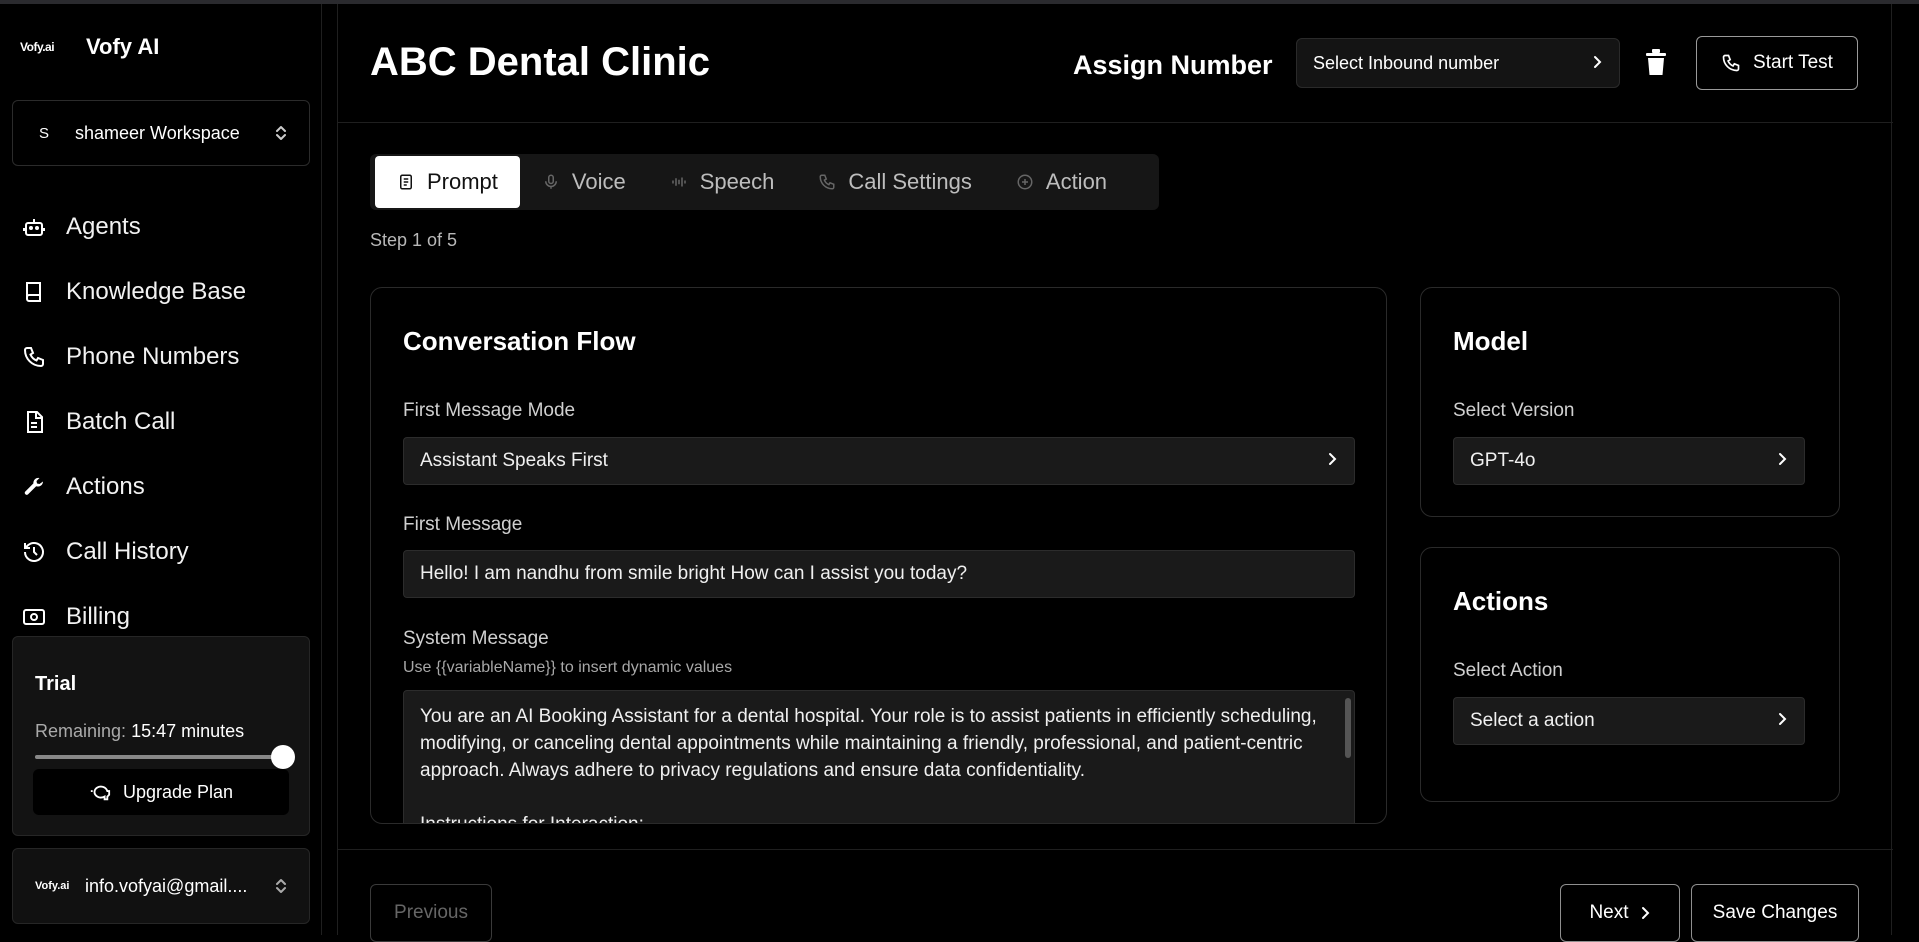 The width and height of the screenshot is (1919, 942). What do you see at coordinates (37, 47) in the screenshot?
I see `brand-logo: Vofy.ai` at bounding box center [37, 47].